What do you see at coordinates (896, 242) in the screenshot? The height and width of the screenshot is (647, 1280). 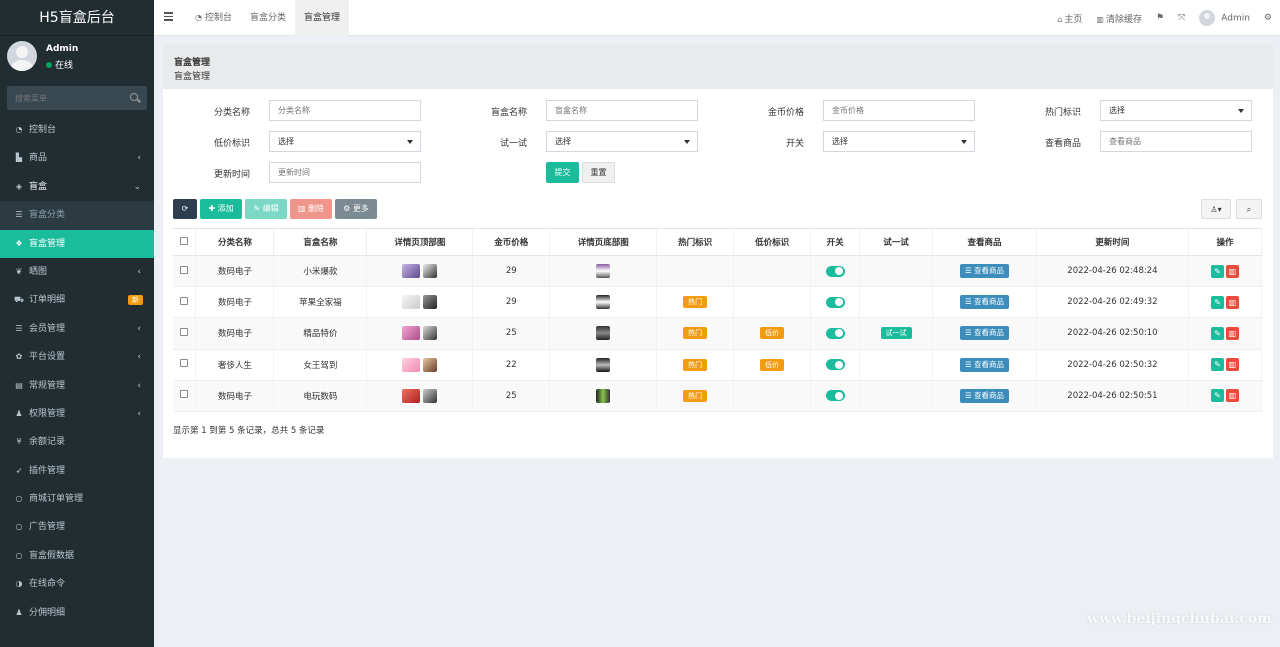 I see `column-header: 试一试` at bounding box center [896, 242].